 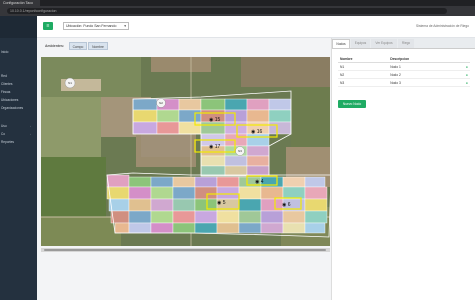 I want to click on system-title: Sistema de Administración de Riego, so click(x=442, y=26).